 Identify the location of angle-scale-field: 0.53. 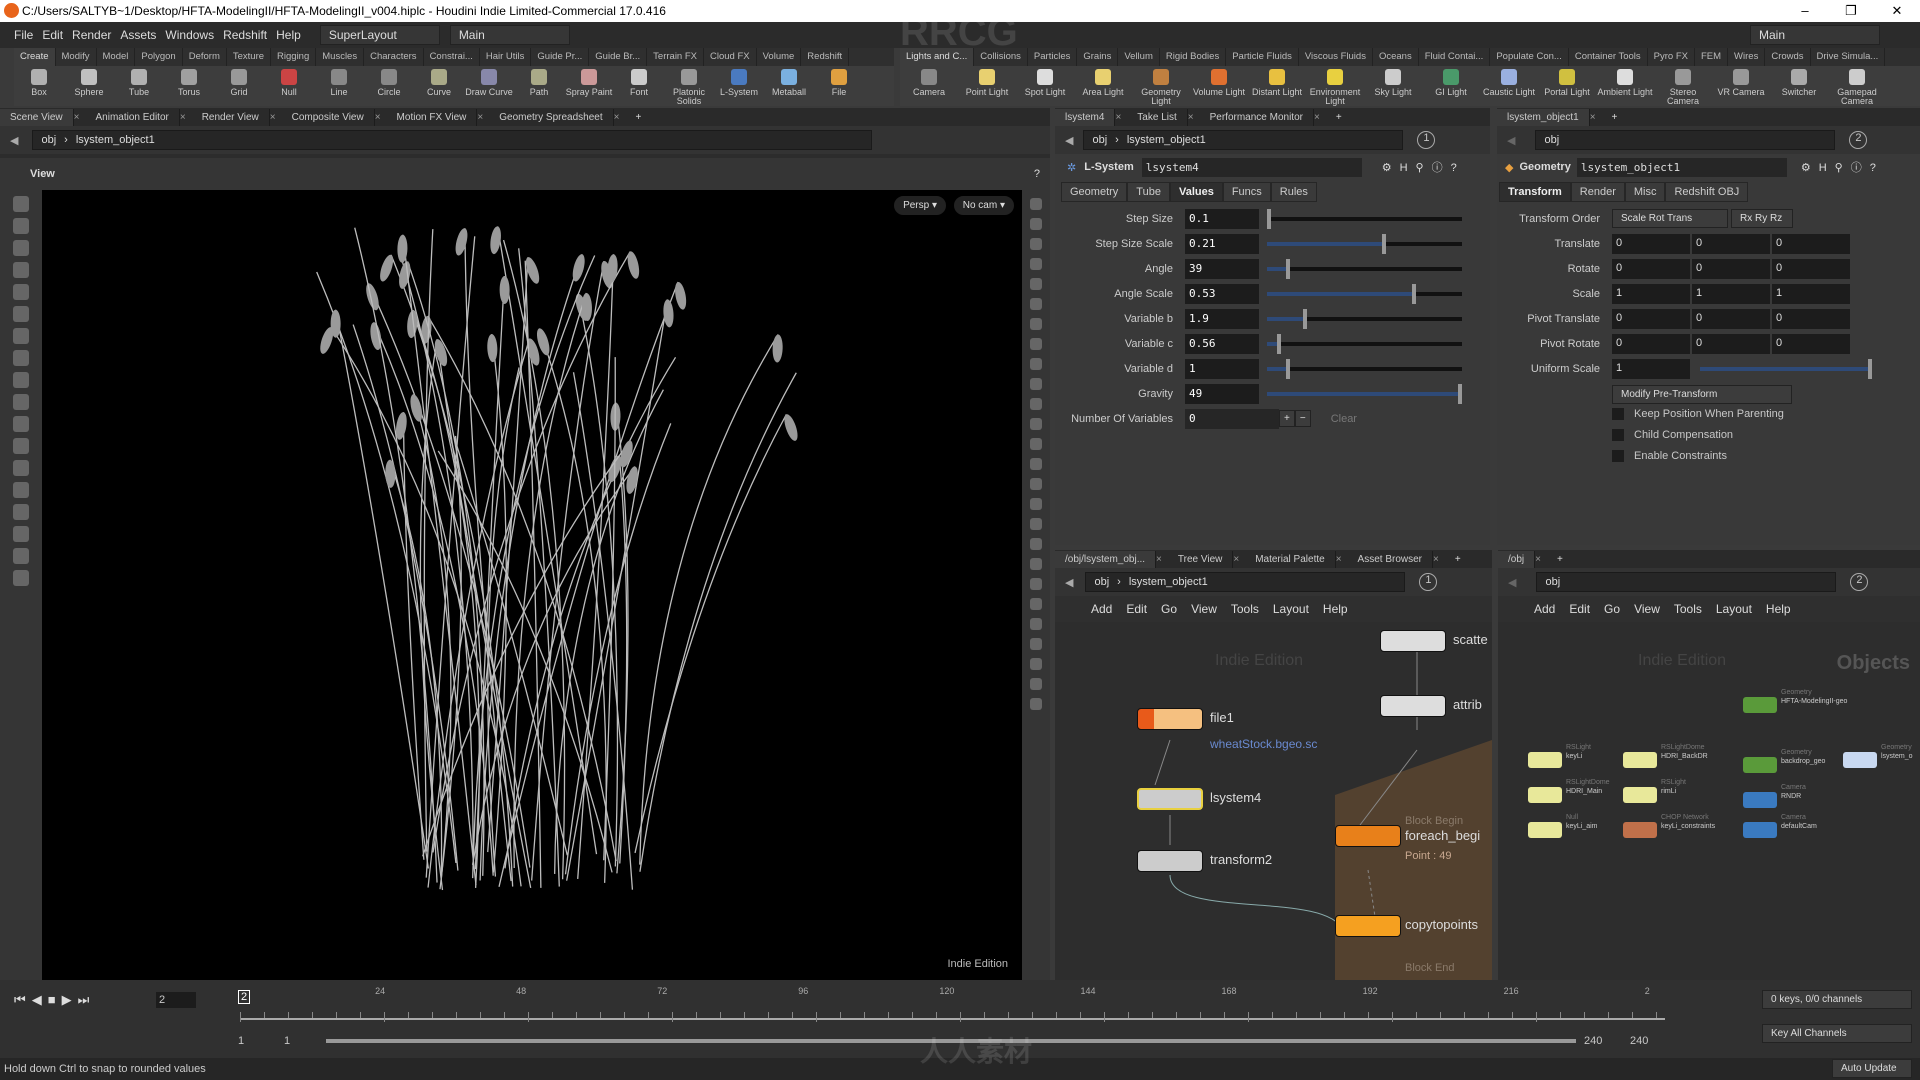
(1222, 294).